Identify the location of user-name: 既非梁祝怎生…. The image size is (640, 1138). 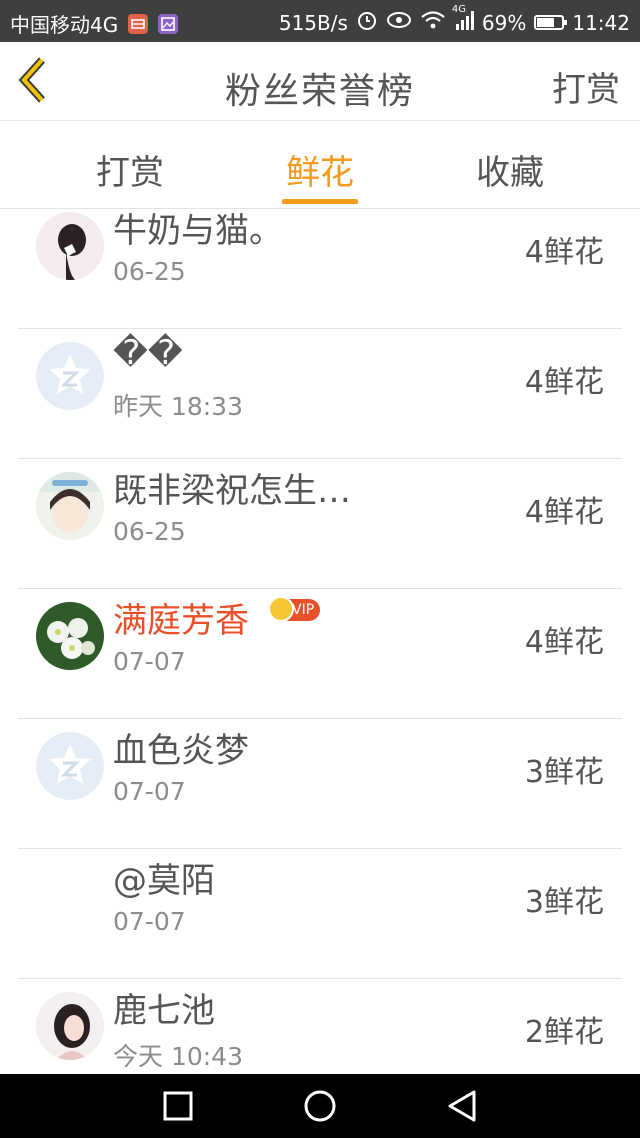
(232, 491).